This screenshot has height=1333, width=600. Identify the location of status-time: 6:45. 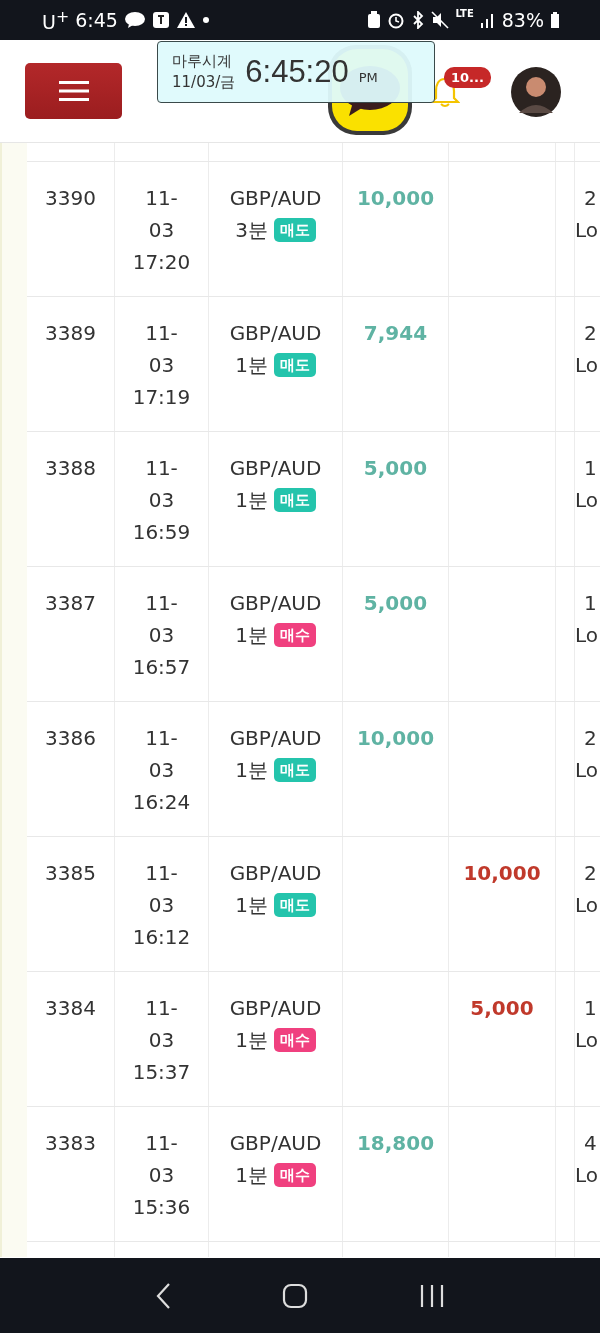
(96, 20).